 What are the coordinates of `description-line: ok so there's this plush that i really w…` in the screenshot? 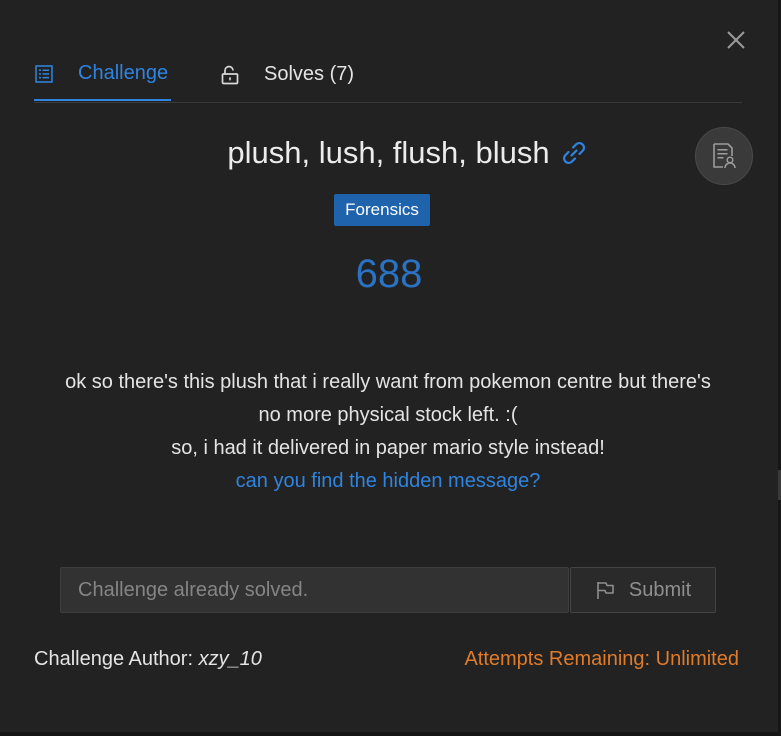 It's located at (388, 382).